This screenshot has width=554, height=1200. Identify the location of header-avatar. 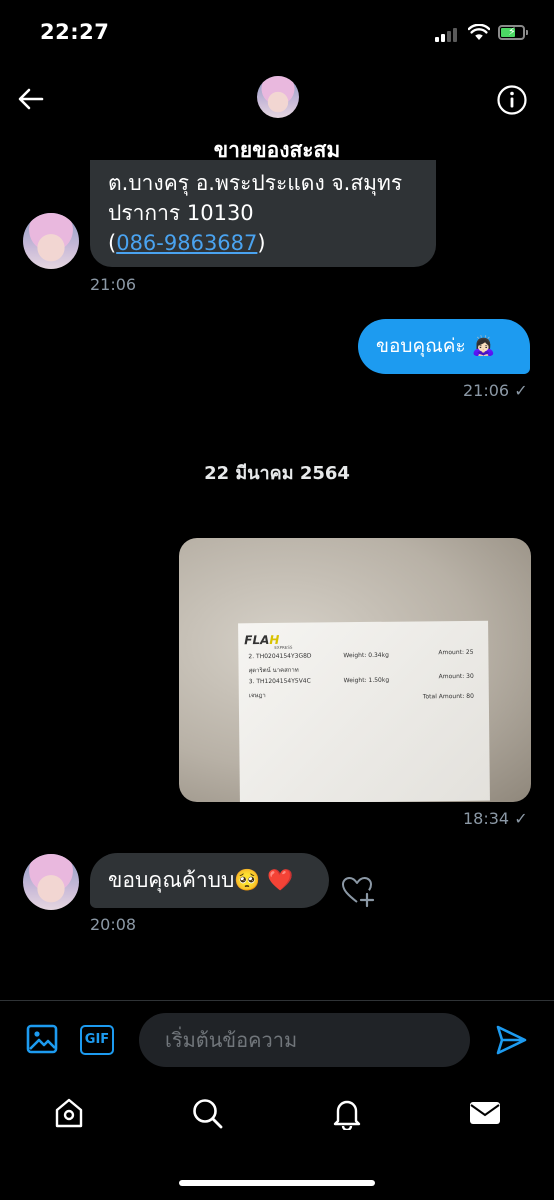
(278, 97).